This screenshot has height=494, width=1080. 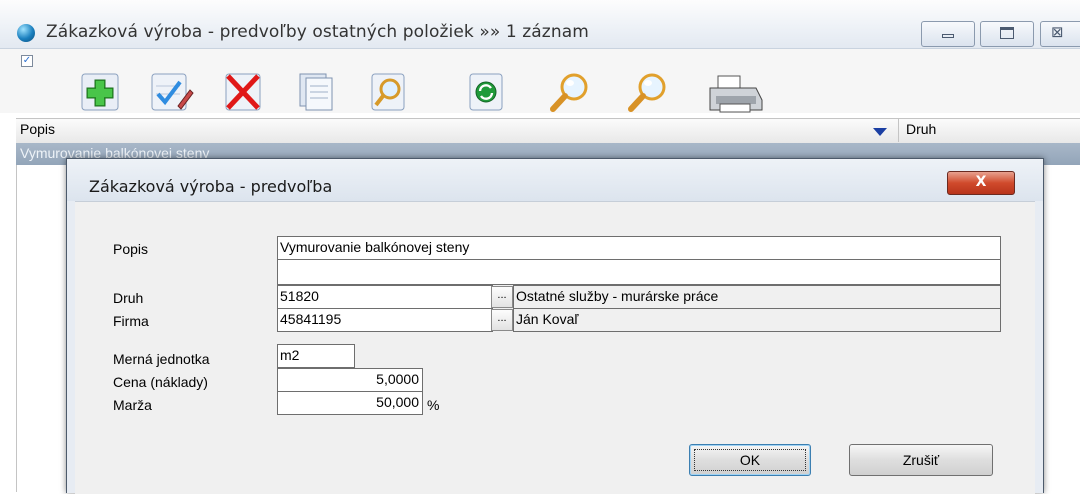 I want to click on sort-arrow-icon, so click(x=880, y=132).